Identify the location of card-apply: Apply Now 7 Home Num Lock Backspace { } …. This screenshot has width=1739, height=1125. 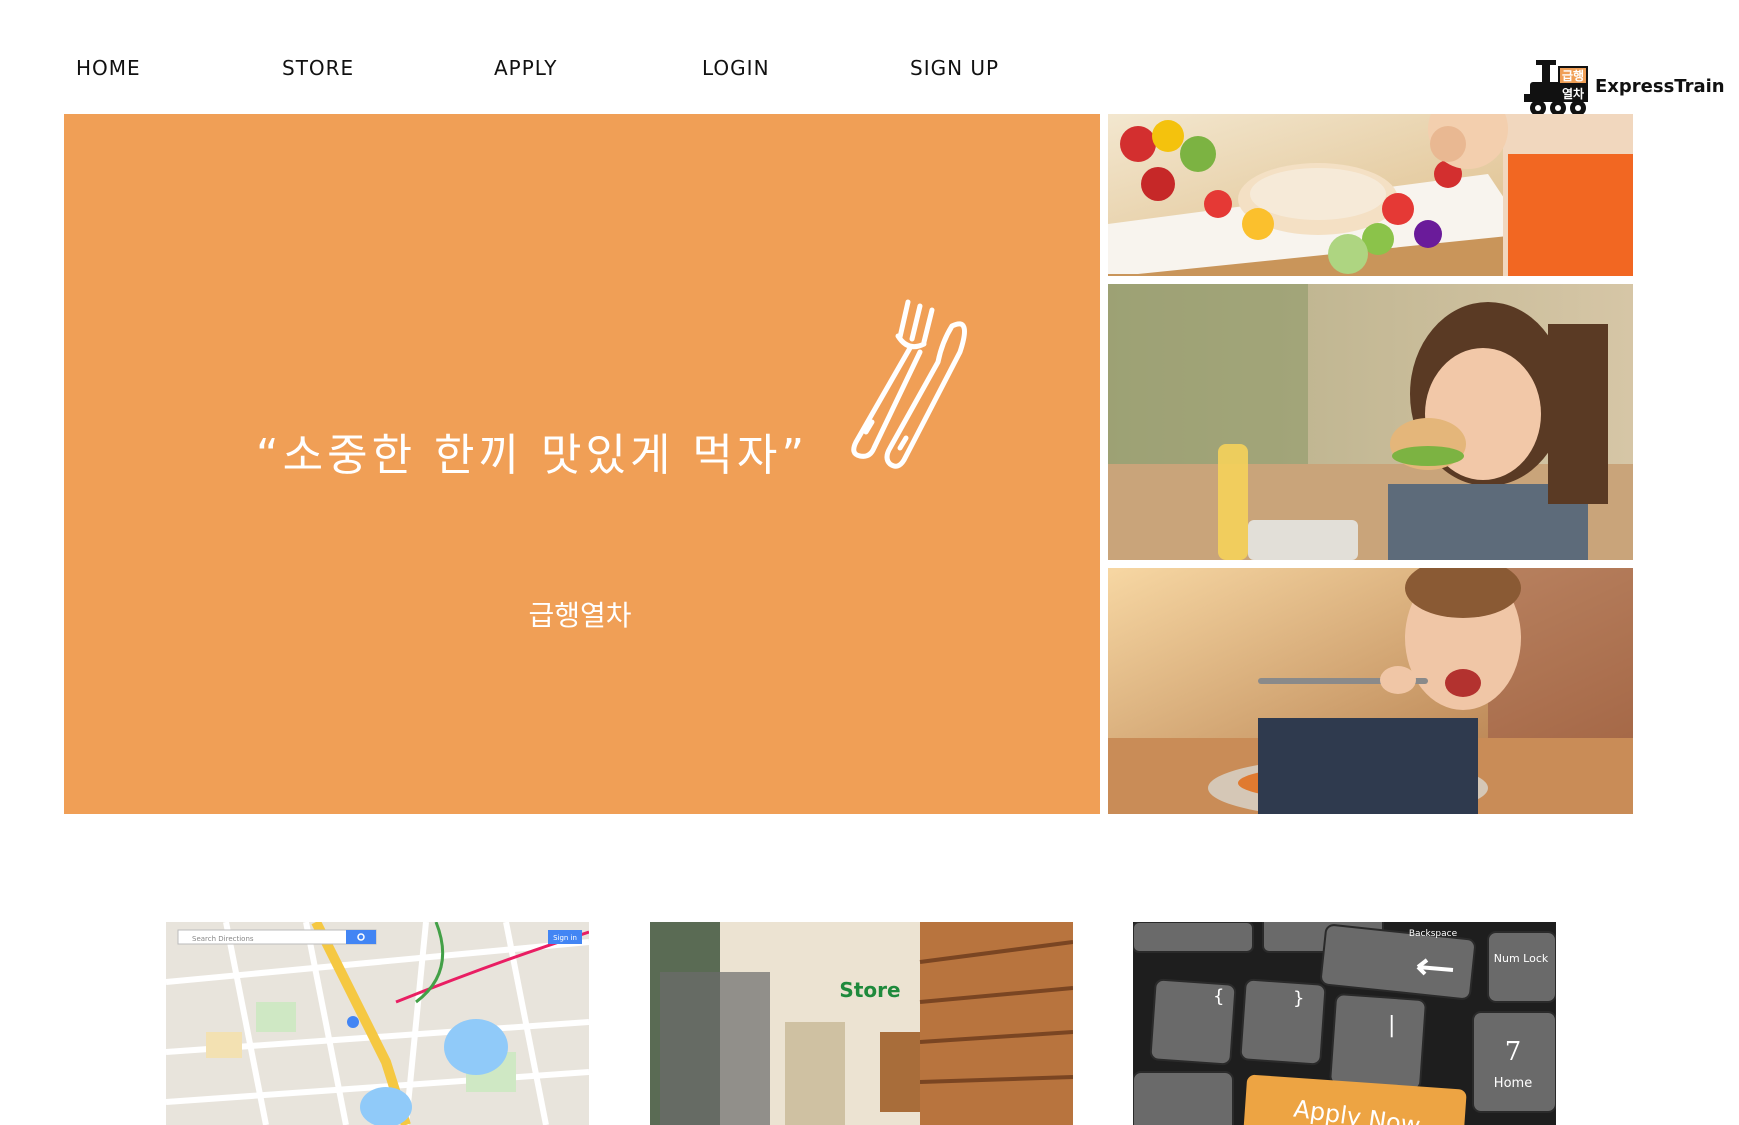
(1344, 1023).